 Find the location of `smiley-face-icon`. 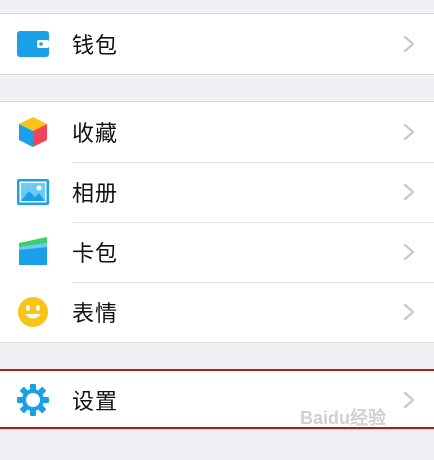

smiley-face-icon is located at coordinates (33, 312).